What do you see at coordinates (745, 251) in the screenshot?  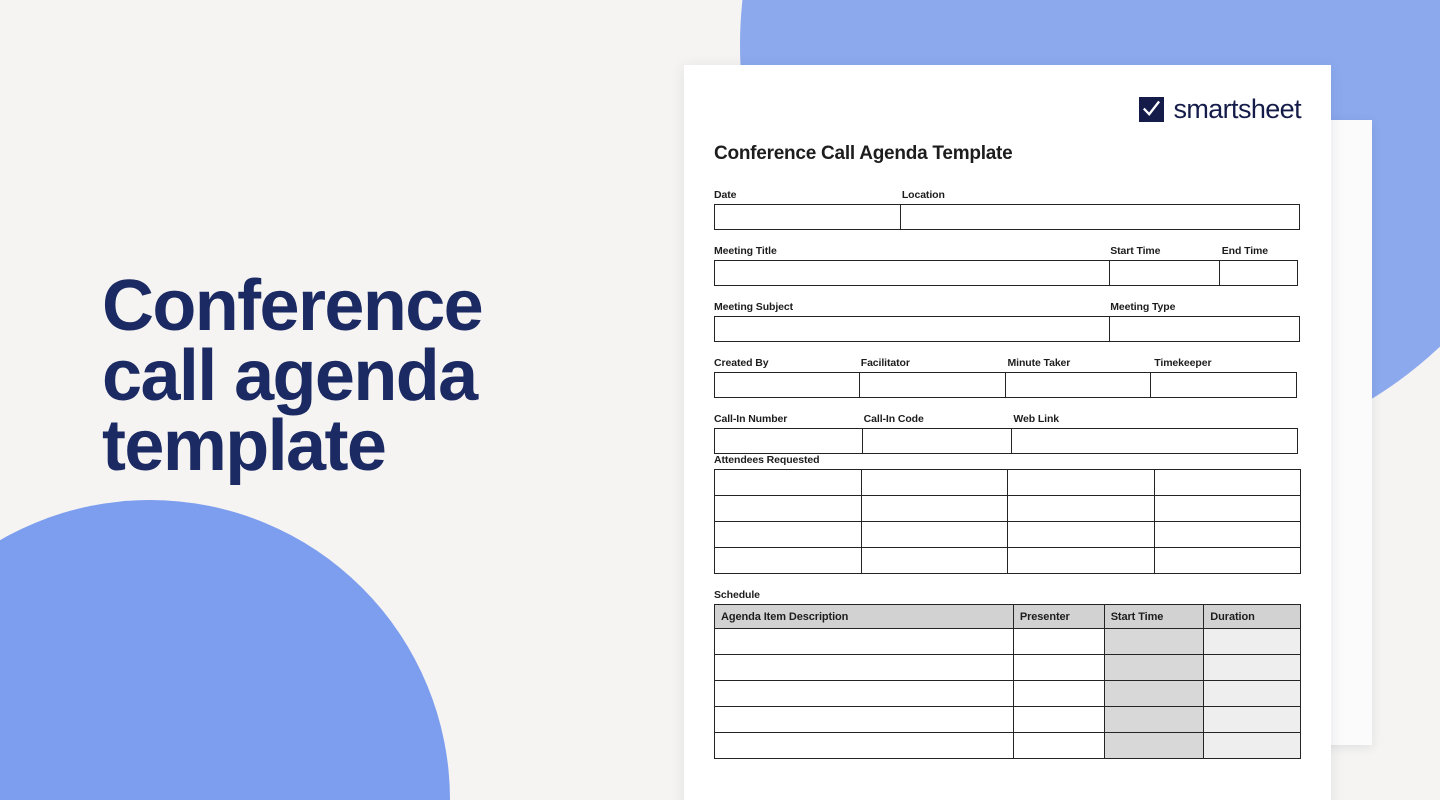 I see `field-label: Meeting Title` at bounding box center [745, 251].